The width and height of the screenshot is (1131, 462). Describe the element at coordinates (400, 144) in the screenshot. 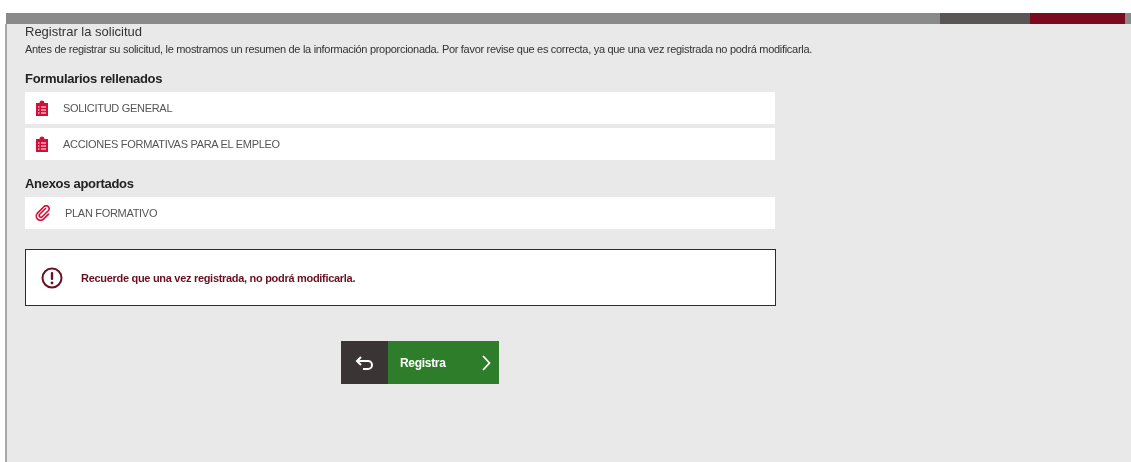

I see `summary-item: ACCIONES FORMATIVAS PARA EL EMPLEO` at that location.